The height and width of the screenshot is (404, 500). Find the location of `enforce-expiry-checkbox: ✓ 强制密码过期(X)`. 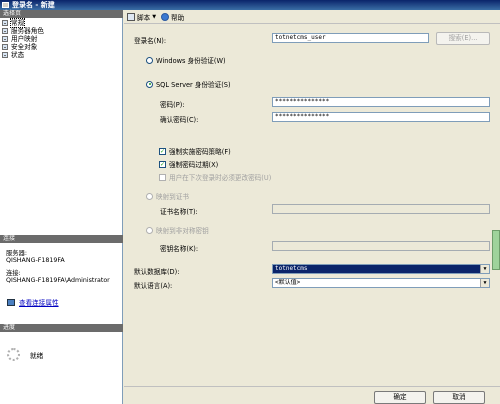

enforce-expiry-checkbox: ✓ 强制密码过期(X) is located at coordinates (188, 164).